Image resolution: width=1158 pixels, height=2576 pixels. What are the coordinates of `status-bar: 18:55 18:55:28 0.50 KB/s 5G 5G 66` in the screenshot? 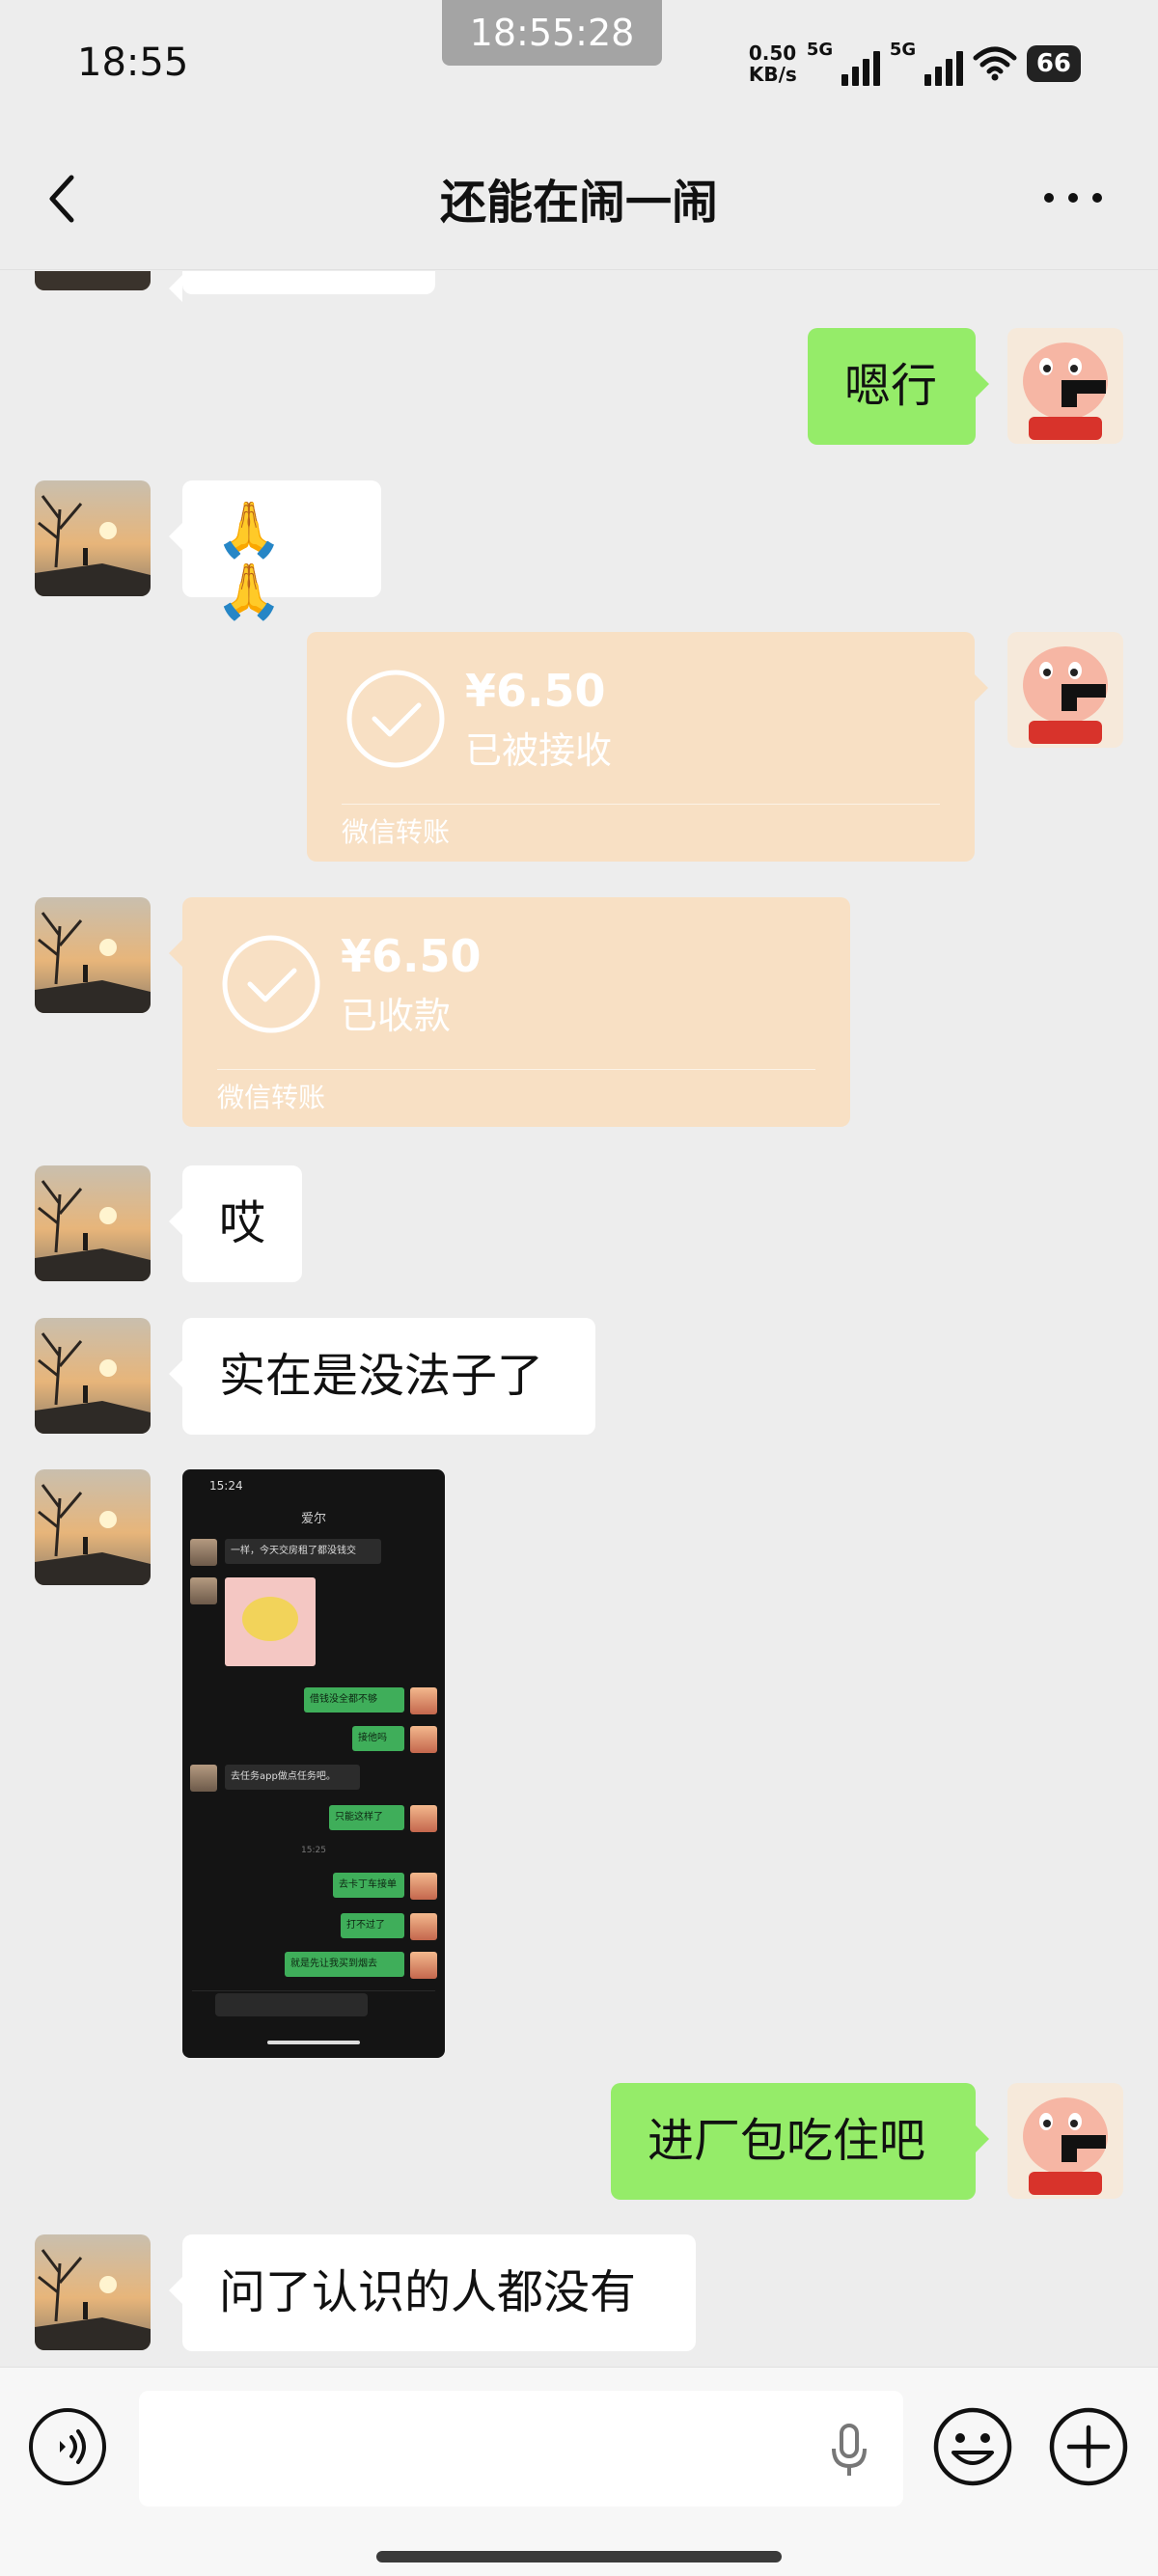 It's located at (579, 63).